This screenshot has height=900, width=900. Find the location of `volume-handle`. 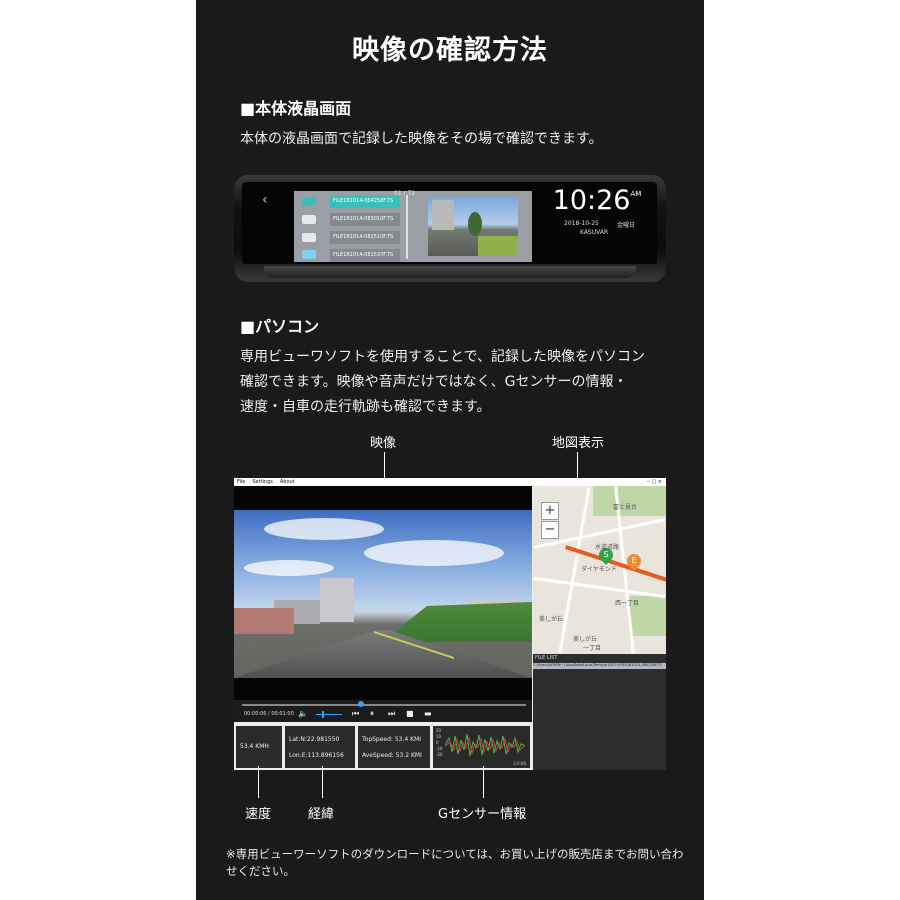

volume-handle is located at coordinates (323, 714).